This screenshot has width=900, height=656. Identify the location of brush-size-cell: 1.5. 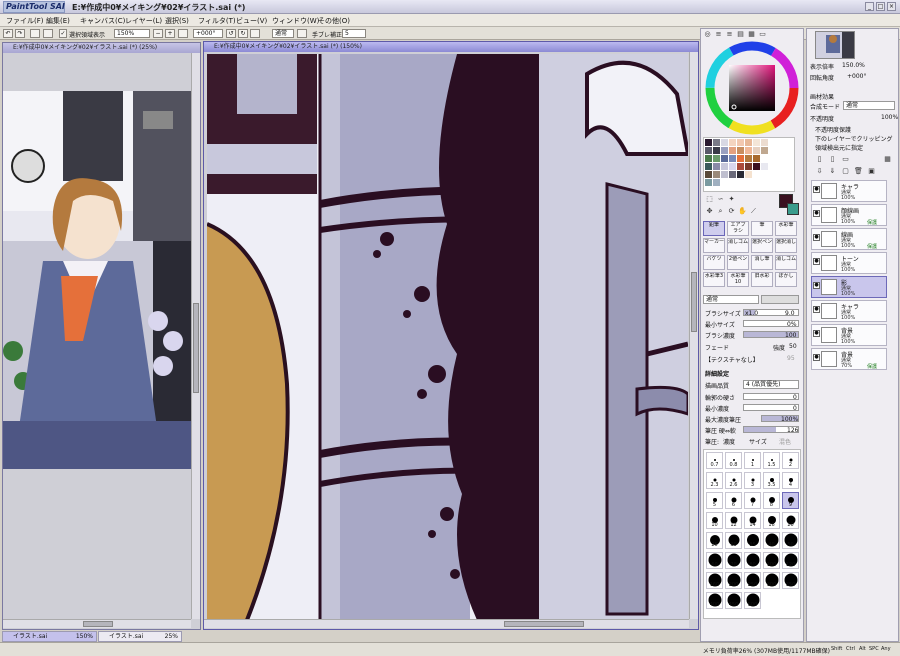
(771, 460).